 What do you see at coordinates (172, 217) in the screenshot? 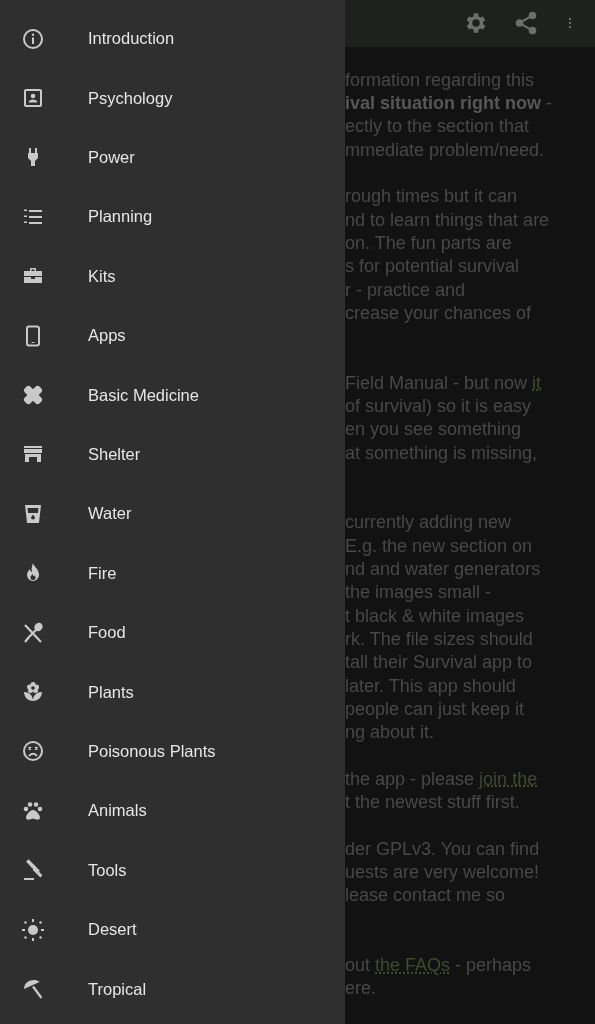
I see `drawer-item: Planning` at bounding box center [172, 217].